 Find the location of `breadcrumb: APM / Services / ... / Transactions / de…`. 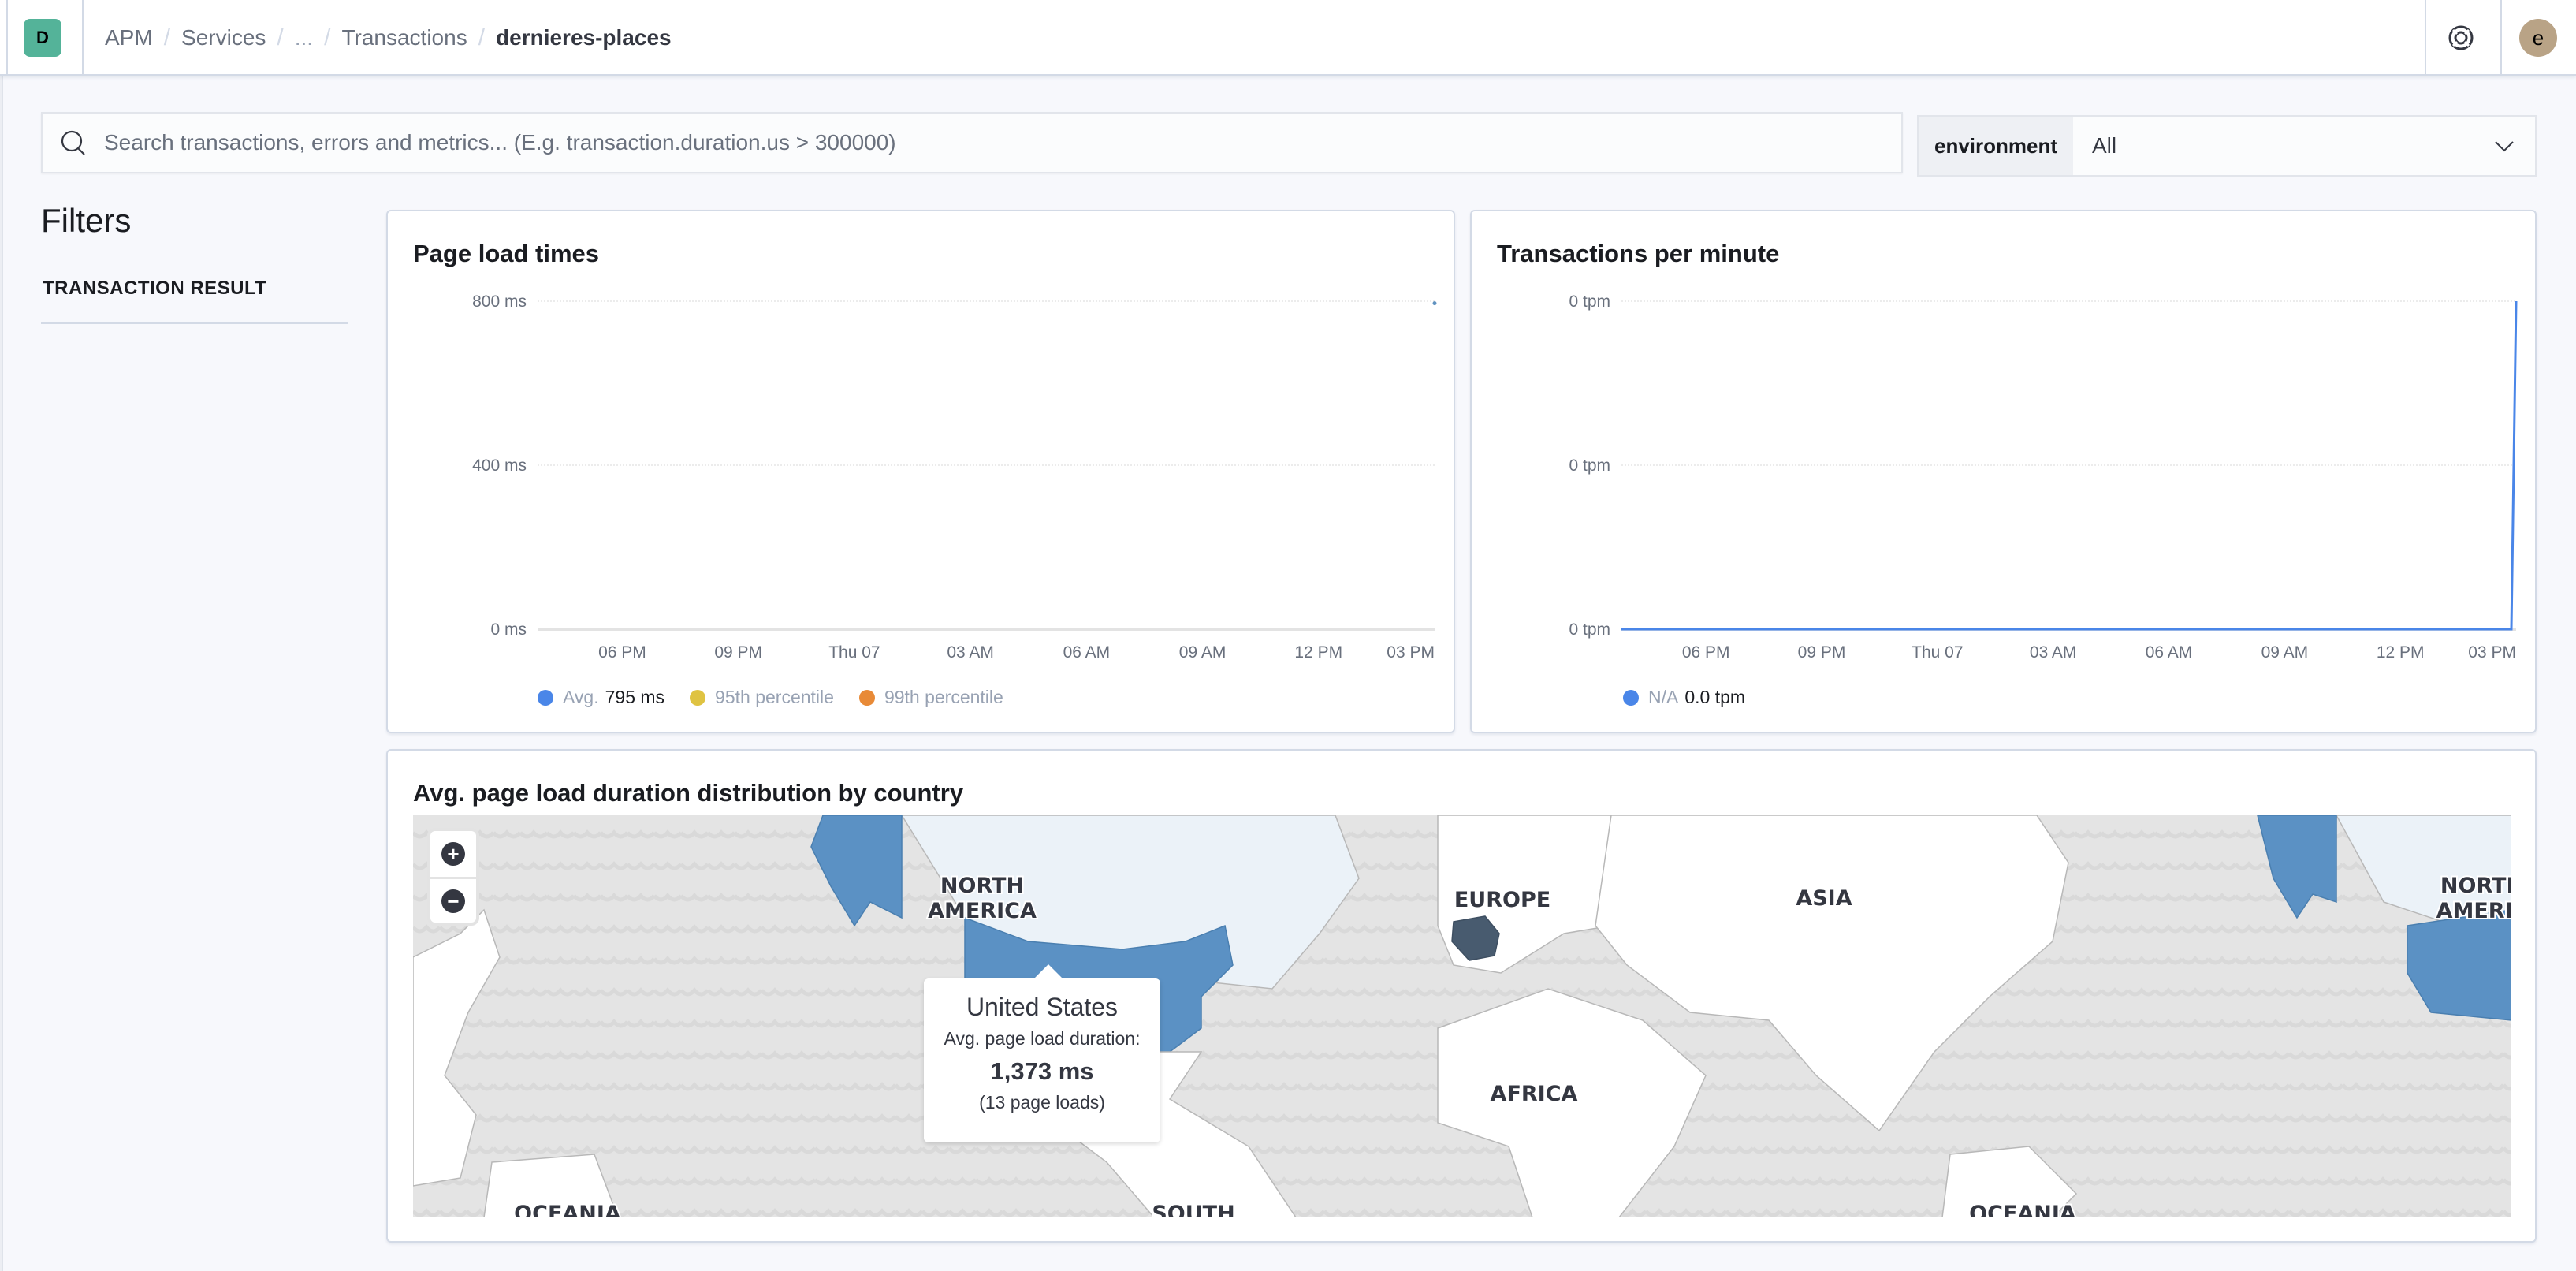

breadcrumb: APM / Services / ... / Transactions / de… is located at coordinates (388, 38).